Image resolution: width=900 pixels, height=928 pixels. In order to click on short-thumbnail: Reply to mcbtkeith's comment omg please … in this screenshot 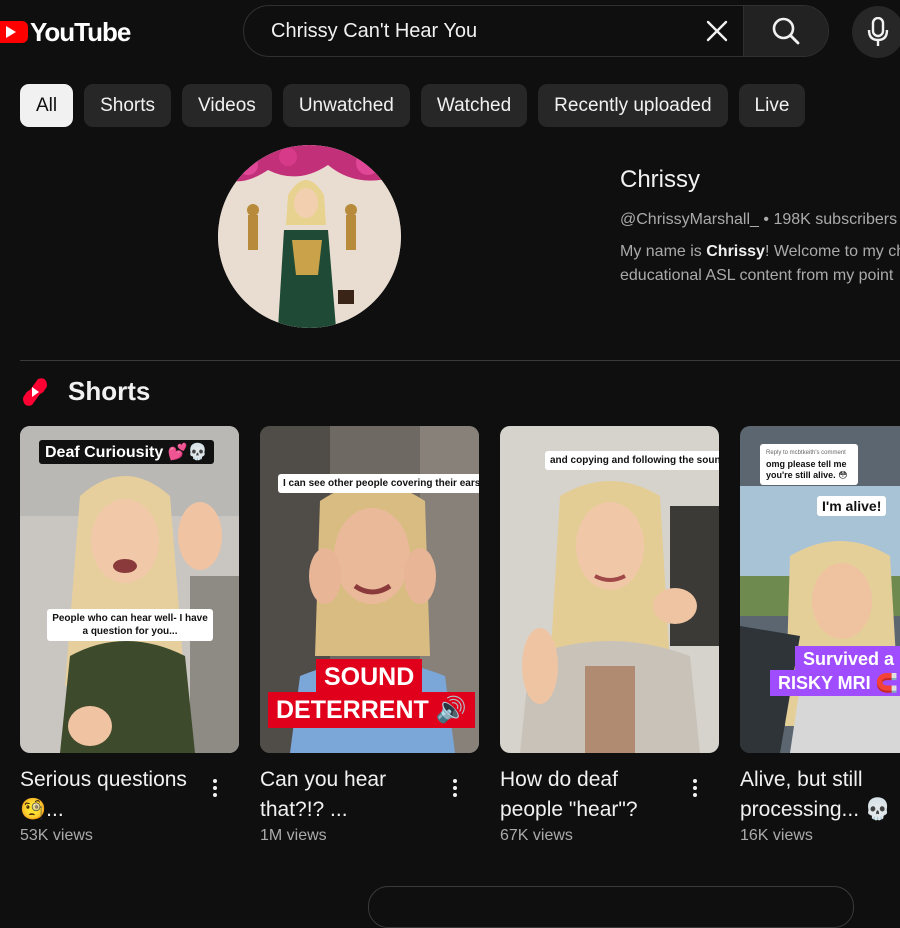, I will do `click(820, 589)`.